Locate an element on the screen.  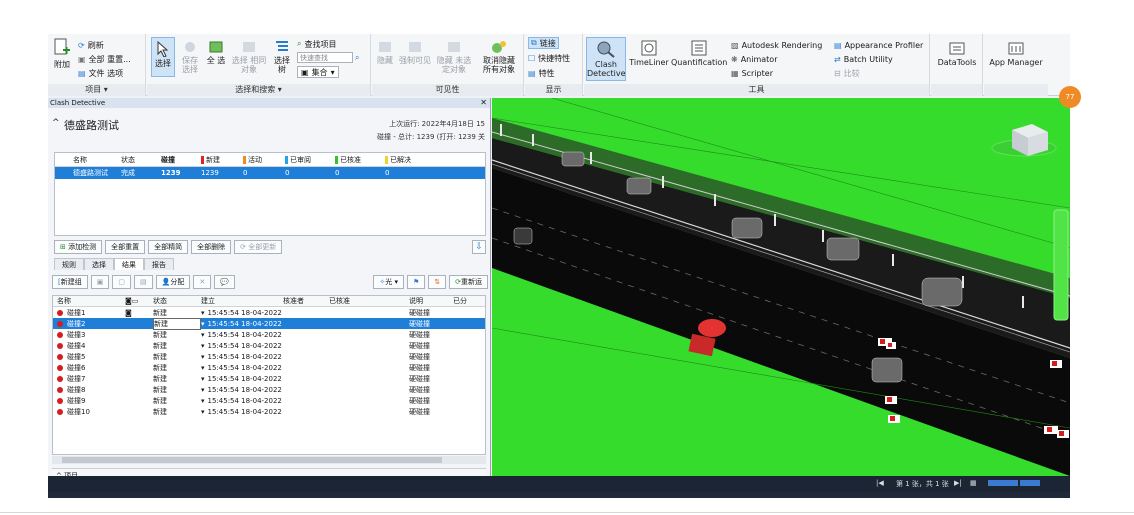
tab-rules: 规则 is located at coordinates (69, 264).